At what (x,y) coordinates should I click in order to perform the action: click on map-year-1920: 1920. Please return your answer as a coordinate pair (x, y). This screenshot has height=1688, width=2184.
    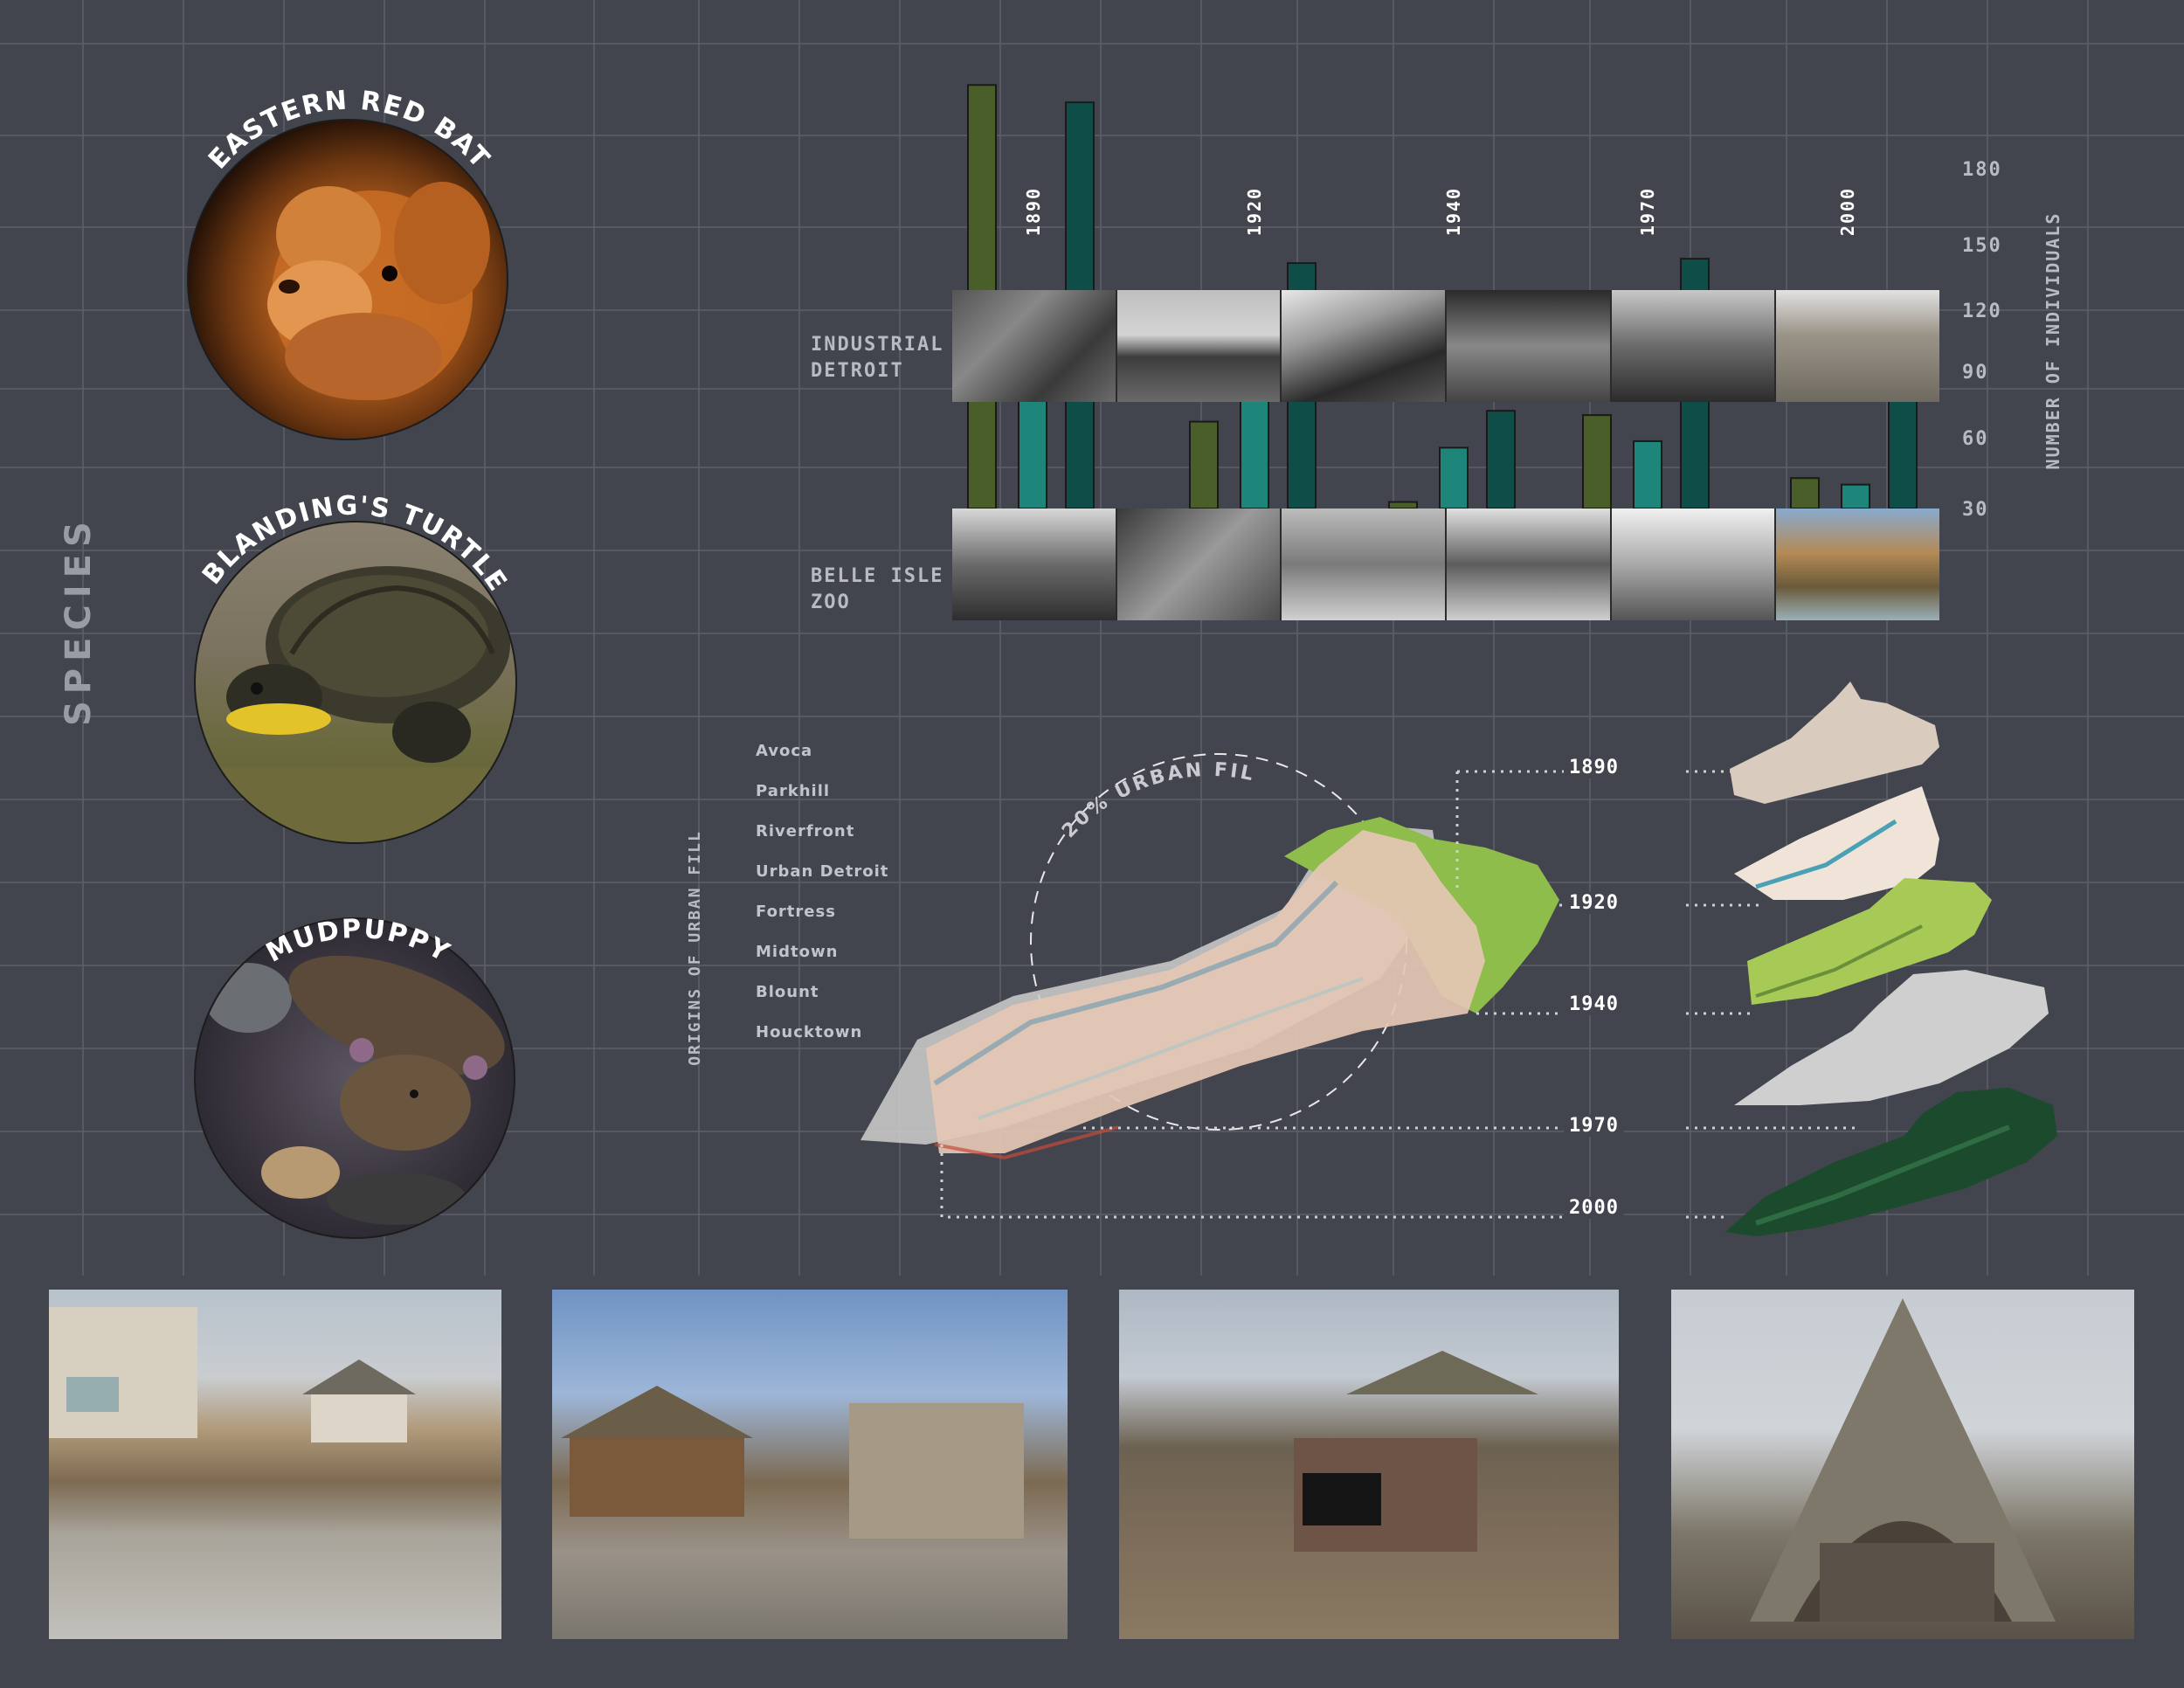
    Looking at the image, I should click on (1594, 903).